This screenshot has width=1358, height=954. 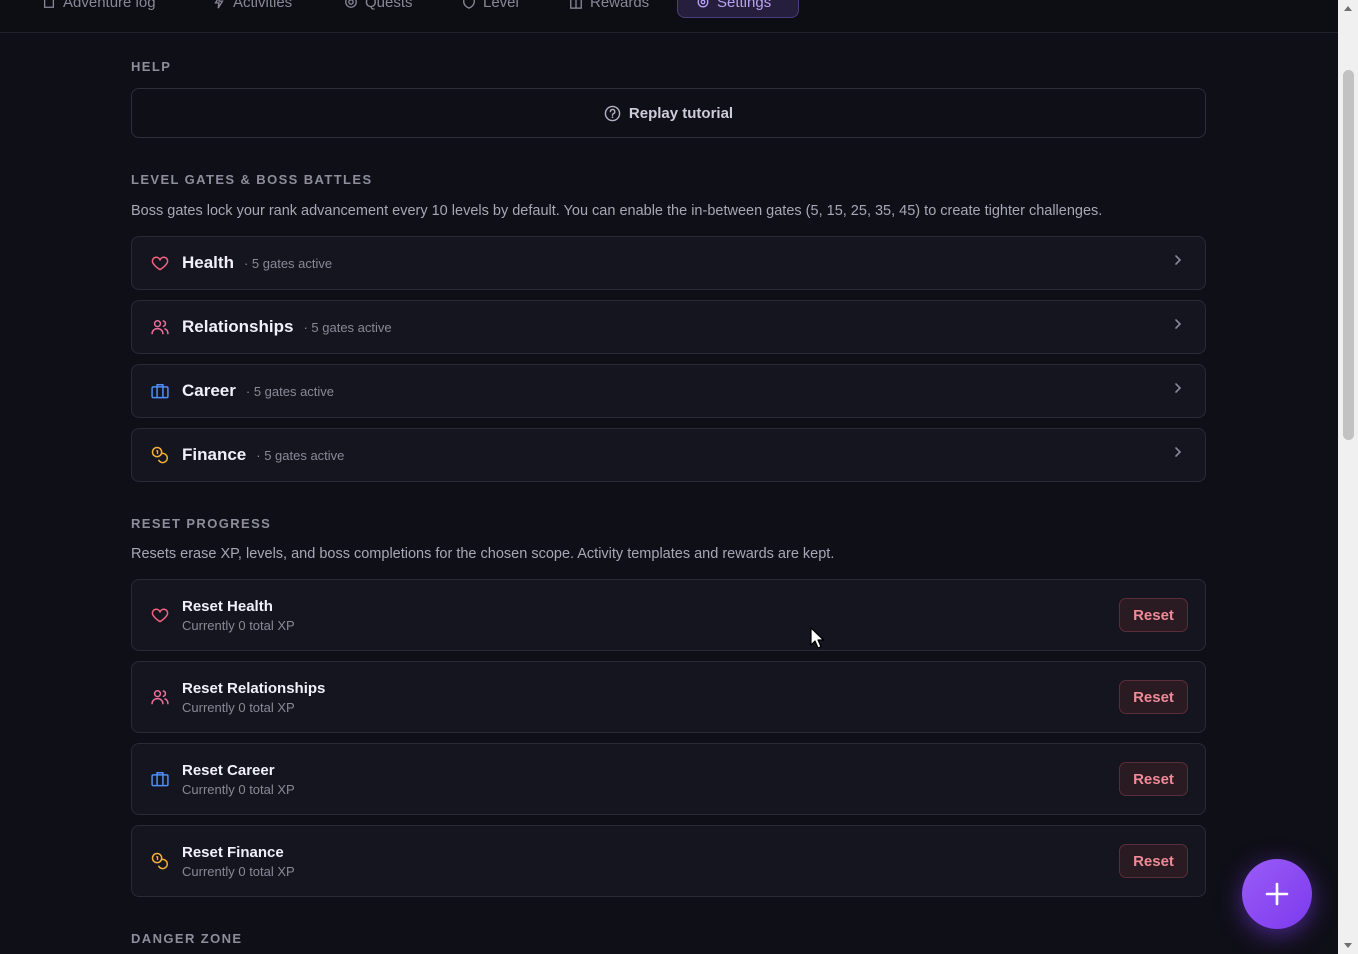 I want to click on reset-name: Reset Relationships, so click(x=254, y=688).